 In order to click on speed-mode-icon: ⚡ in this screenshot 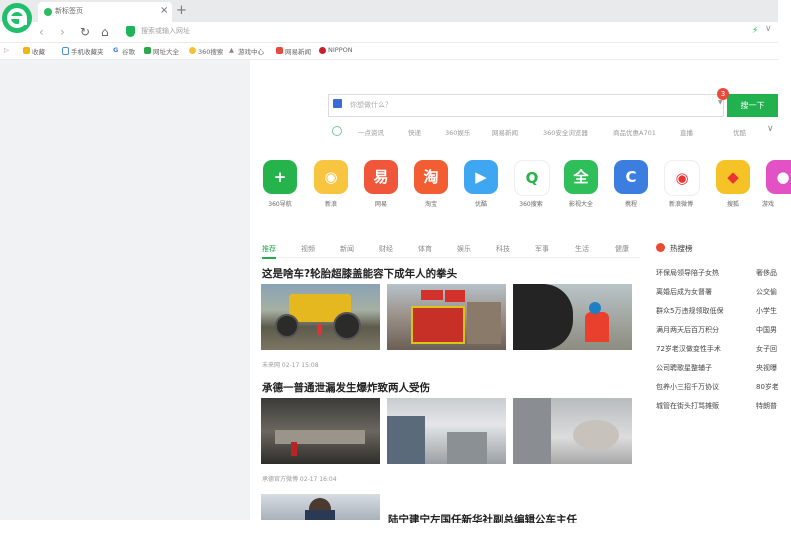, I will do `click(755, 31)`.